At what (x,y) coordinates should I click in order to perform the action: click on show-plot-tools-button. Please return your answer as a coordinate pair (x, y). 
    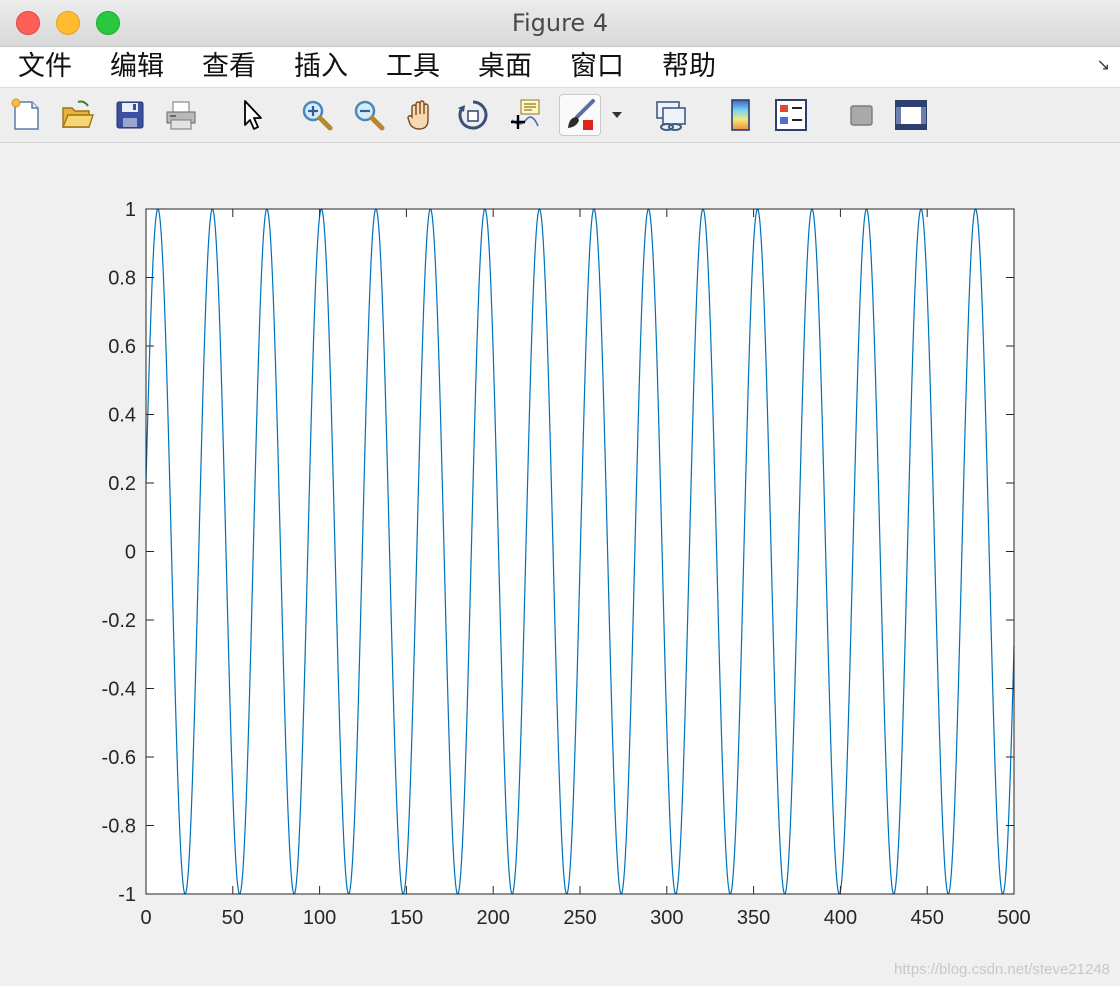
    Looking at the image, I should click on (911, 115).